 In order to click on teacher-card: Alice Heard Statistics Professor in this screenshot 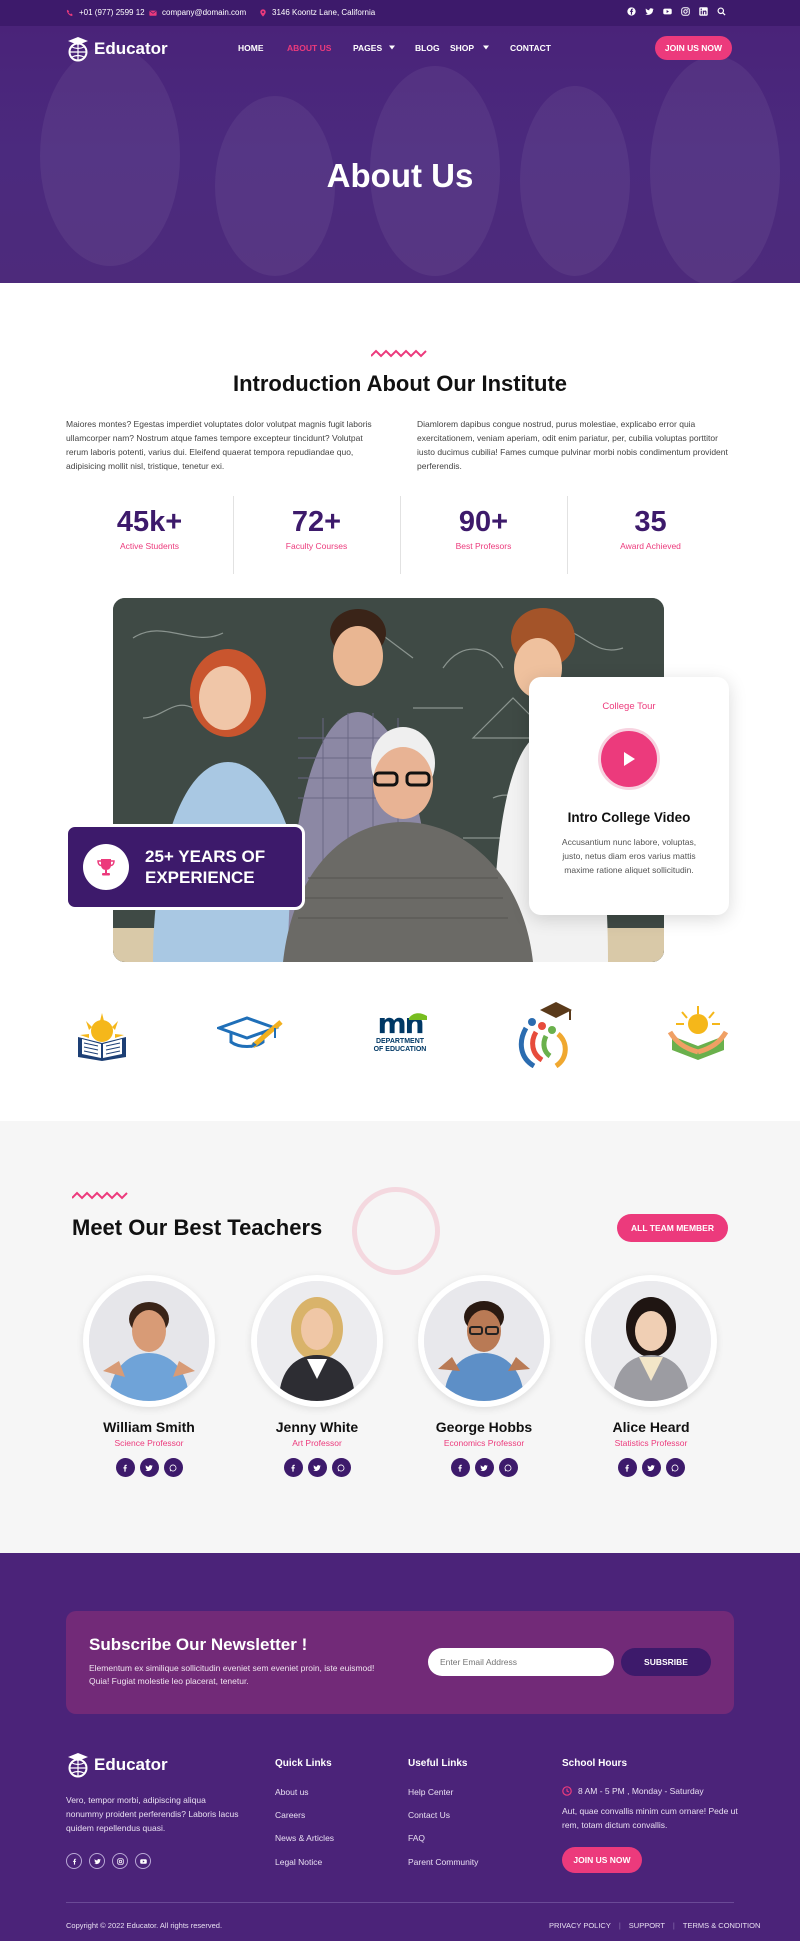, I will do `click(651, 1376)`.